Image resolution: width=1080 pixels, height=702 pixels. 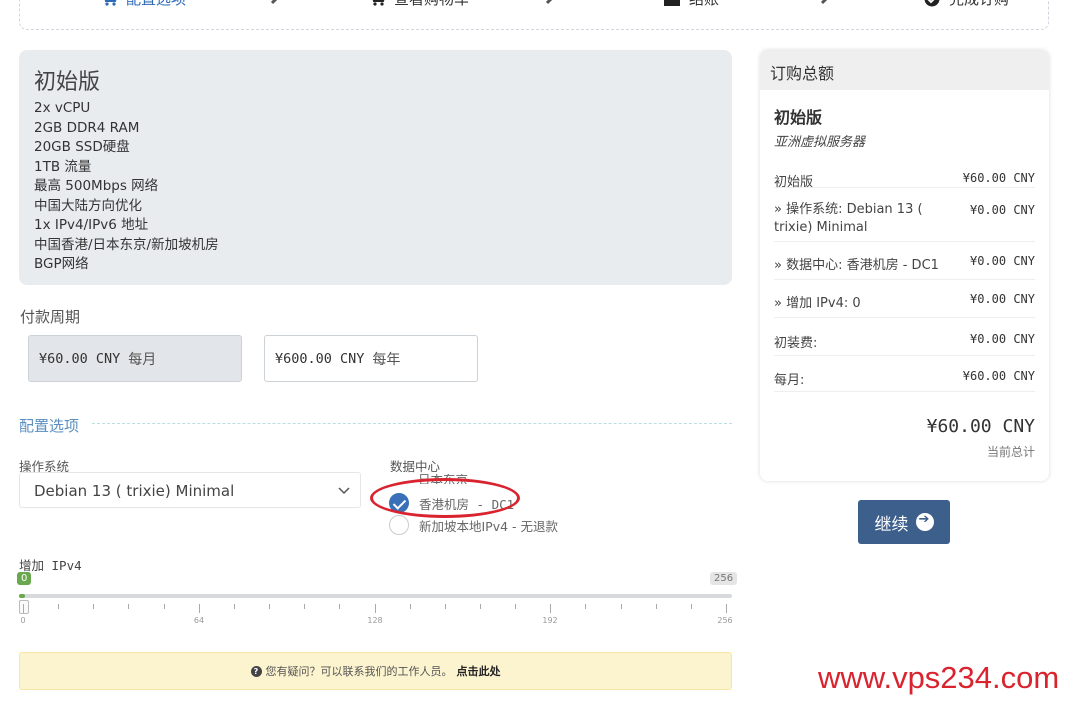 What do you see at coordinates (87, 127) in the screenshot?
I see `feature-item: 2GB DDR4 RAM` at bounding box center [87, 127].